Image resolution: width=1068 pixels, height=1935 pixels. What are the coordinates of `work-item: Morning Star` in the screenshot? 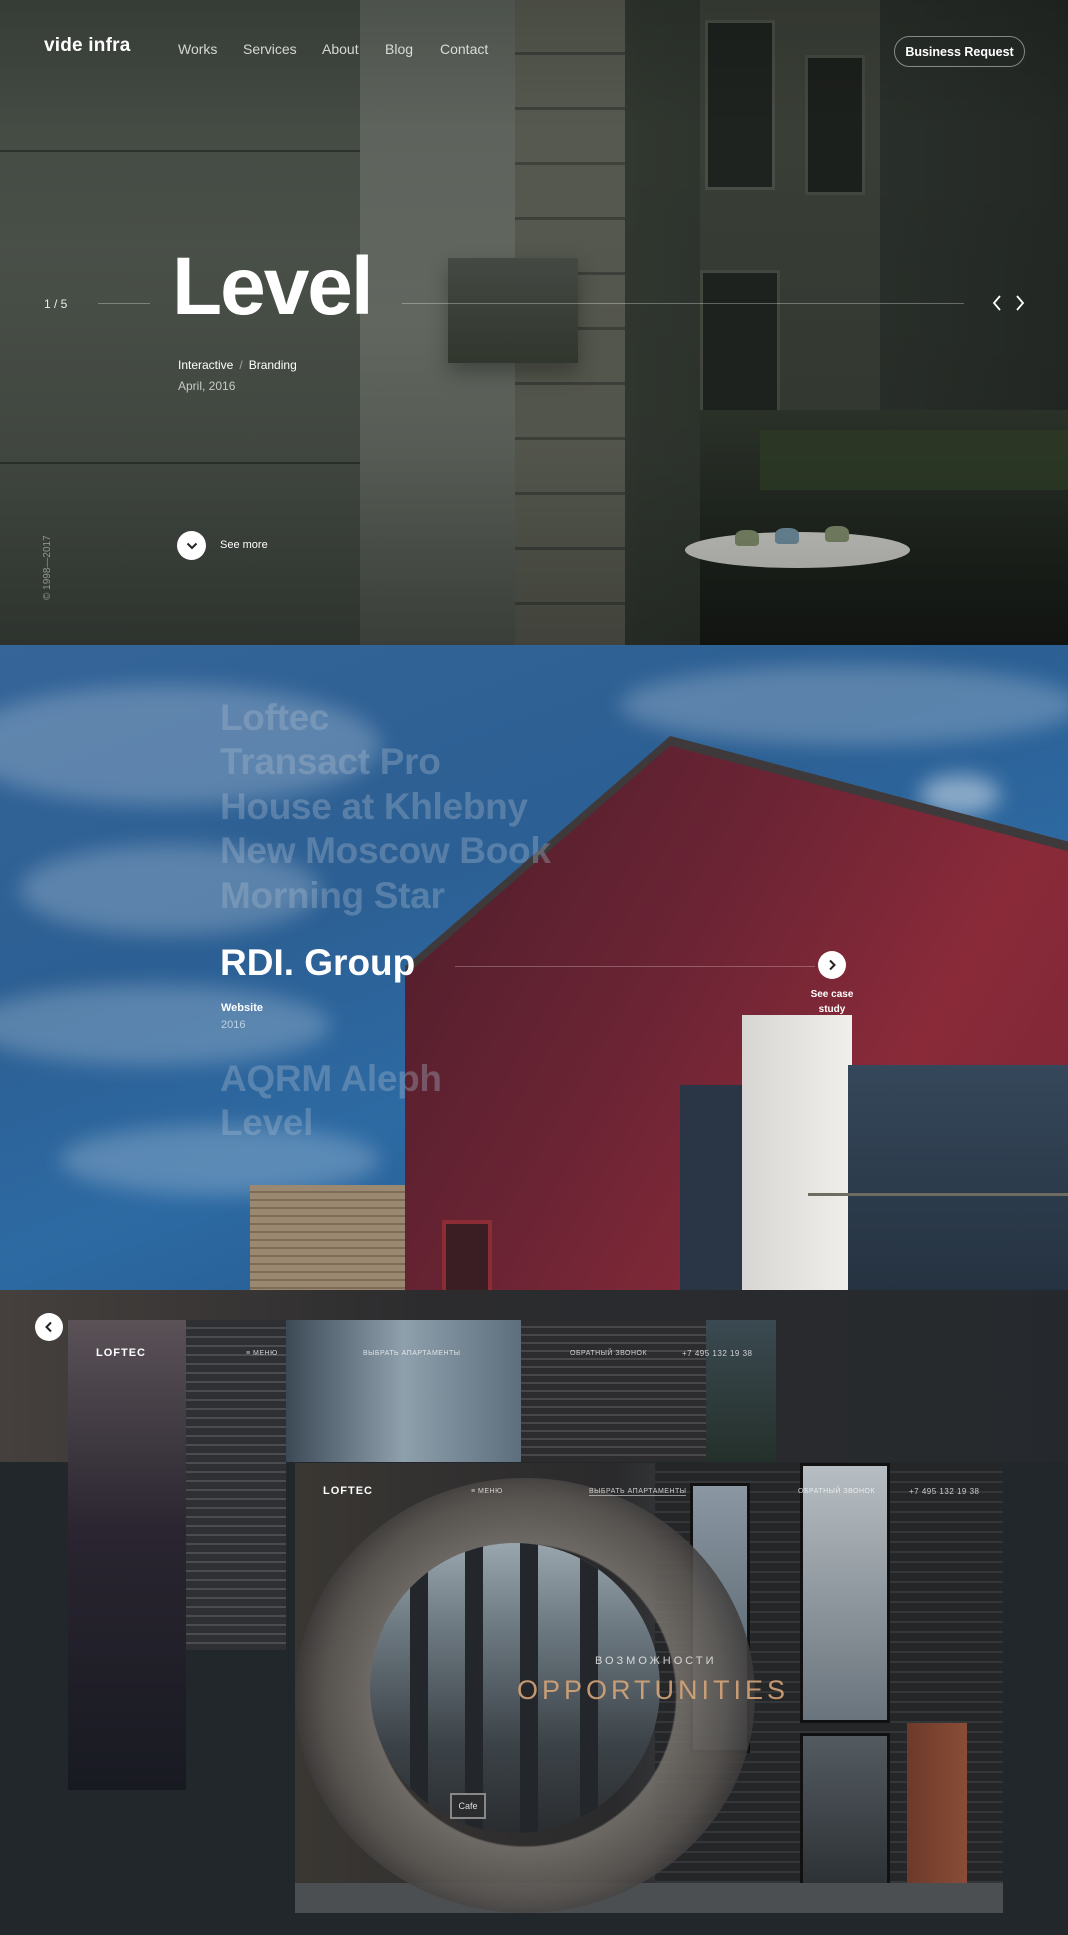 It's located at (332, 896).